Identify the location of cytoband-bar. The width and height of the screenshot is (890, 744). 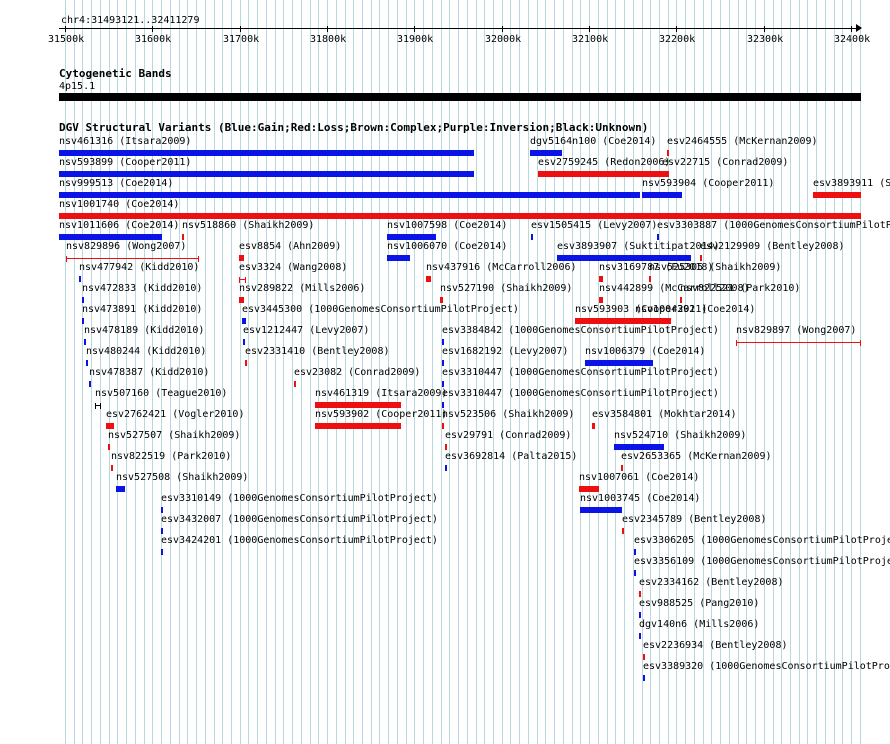
(460, 97).